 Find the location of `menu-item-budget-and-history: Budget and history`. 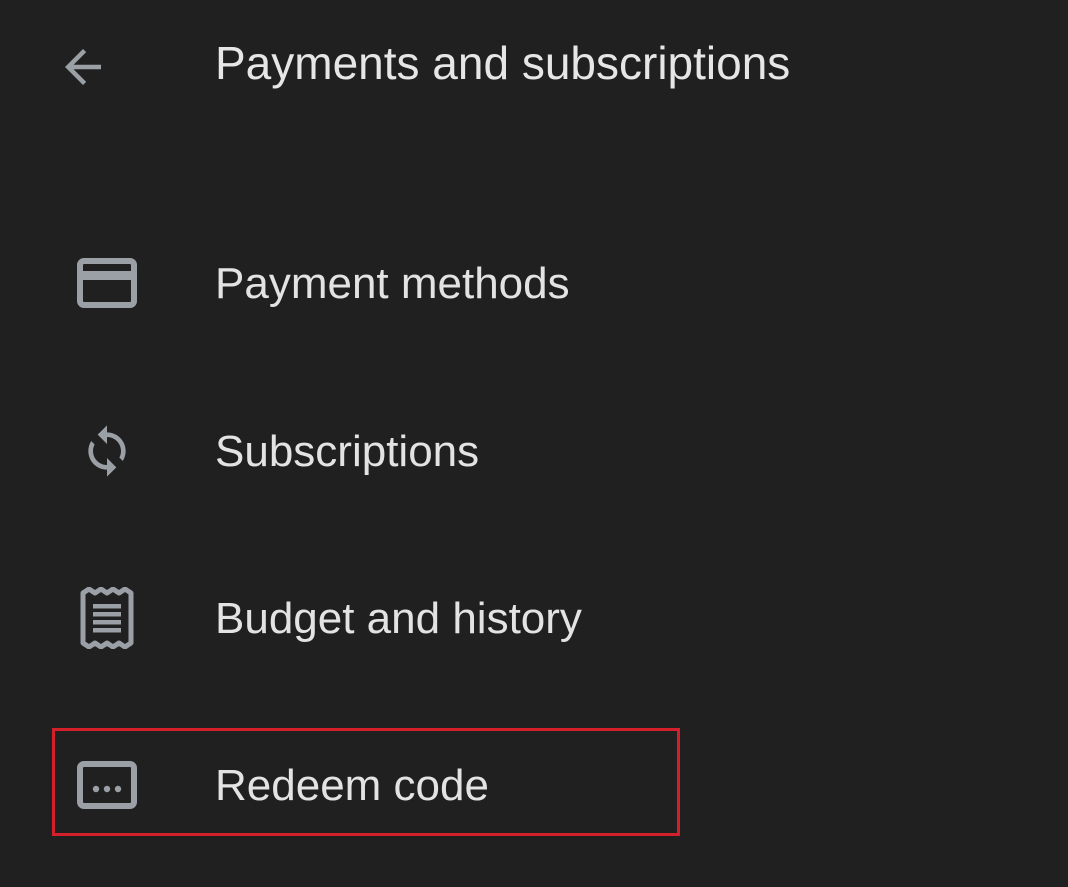

menu-item-budget-and-history: Budget and history is located at coordinates (534, 618).